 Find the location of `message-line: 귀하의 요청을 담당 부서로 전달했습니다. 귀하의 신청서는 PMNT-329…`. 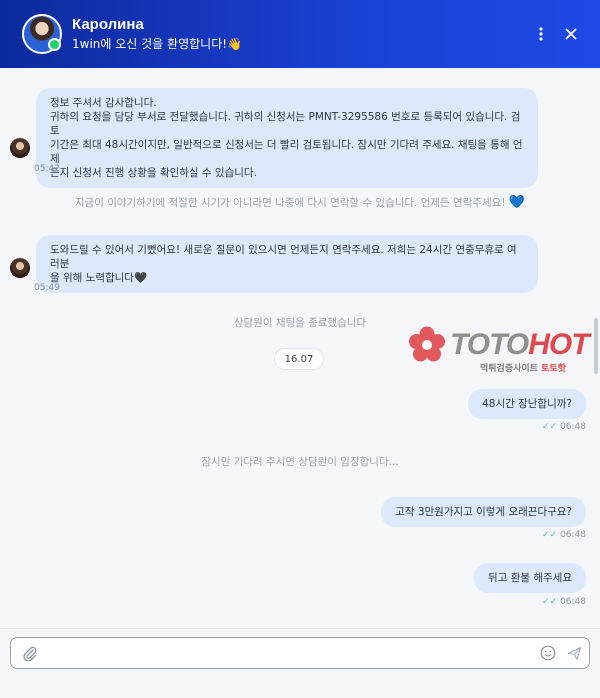

message-line: 귀하의 요청을 담당 부서로 전달했습니다. 귀하의 신청서는 PMNT-329… is located at coordinates (285, 124).